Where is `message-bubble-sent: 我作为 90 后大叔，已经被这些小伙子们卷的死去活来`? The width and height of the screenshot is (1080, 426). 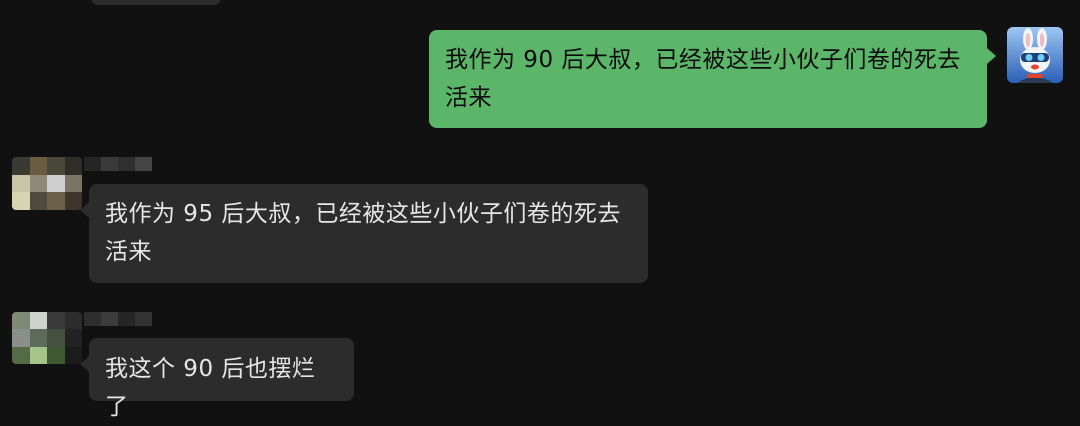 message-bubble-sent: 我作为 90 后大叔，已经被这些小伙子们卷的死去活来 is located at coordinates (708, 79).